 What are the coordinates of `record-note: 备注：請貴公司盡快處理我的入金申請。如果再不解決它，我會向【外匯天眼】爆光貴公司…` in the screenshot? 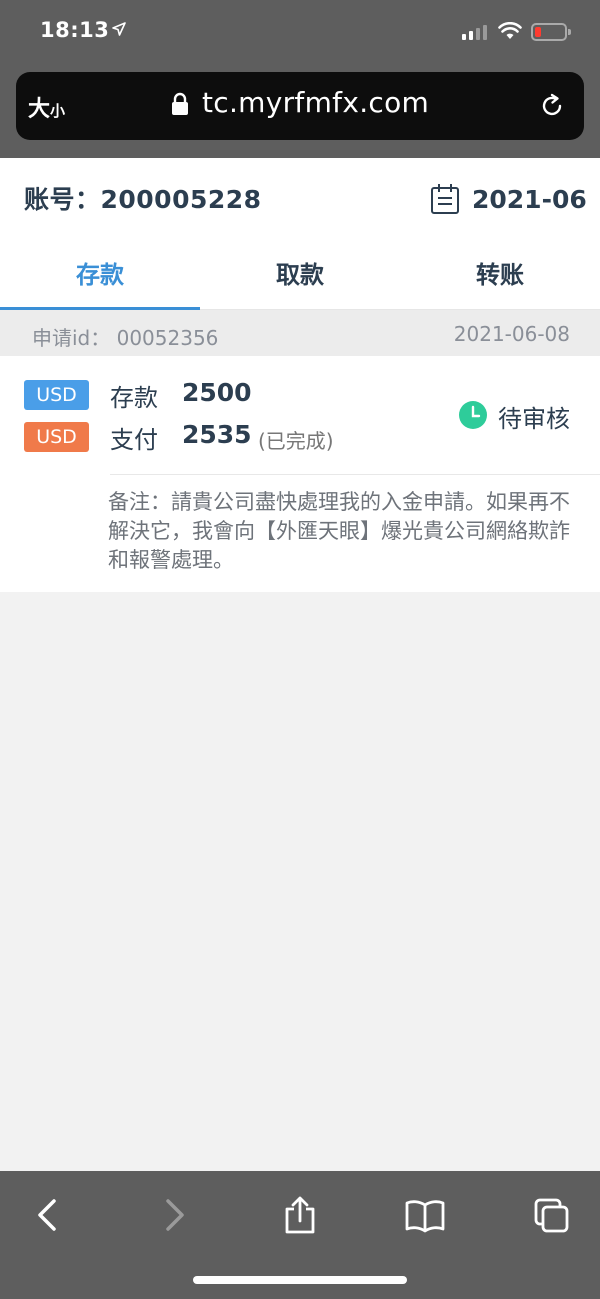 It's located at (339, 531).